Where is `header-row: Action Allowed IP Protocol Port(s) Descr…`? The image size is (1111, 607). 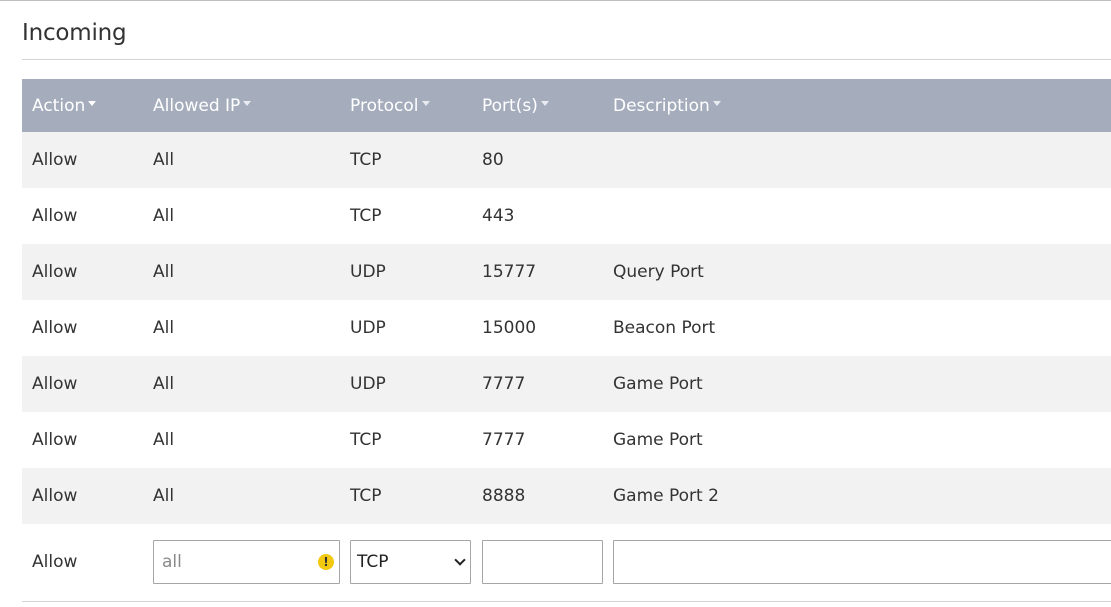 header-row: Action Allowed IP Protocol Port(s) Descr… is located at coordinates (566, 105).